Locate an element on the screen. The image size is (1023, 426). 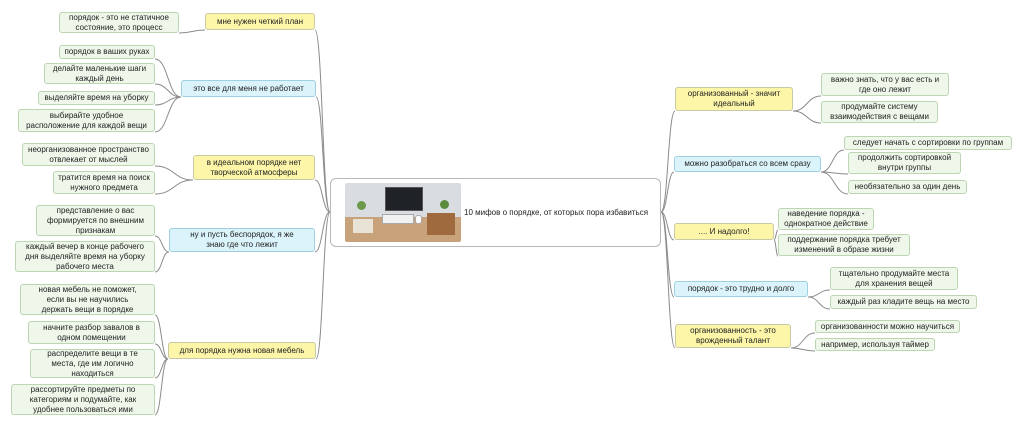
left-branch-5: для порядка нужна новая мебель is located at coordinates (242, 350).